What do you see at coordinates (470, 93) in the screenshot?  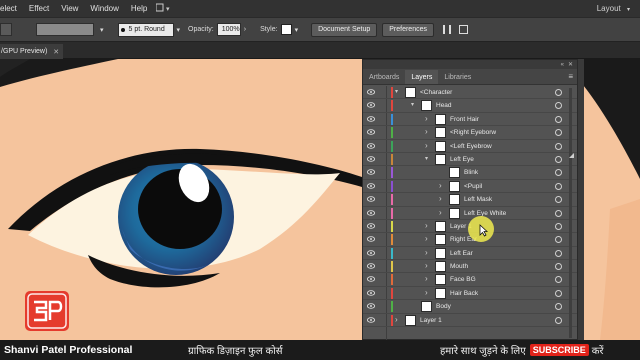 I see `layer-row: ▾ <Character` at bounding box center [470, 93].